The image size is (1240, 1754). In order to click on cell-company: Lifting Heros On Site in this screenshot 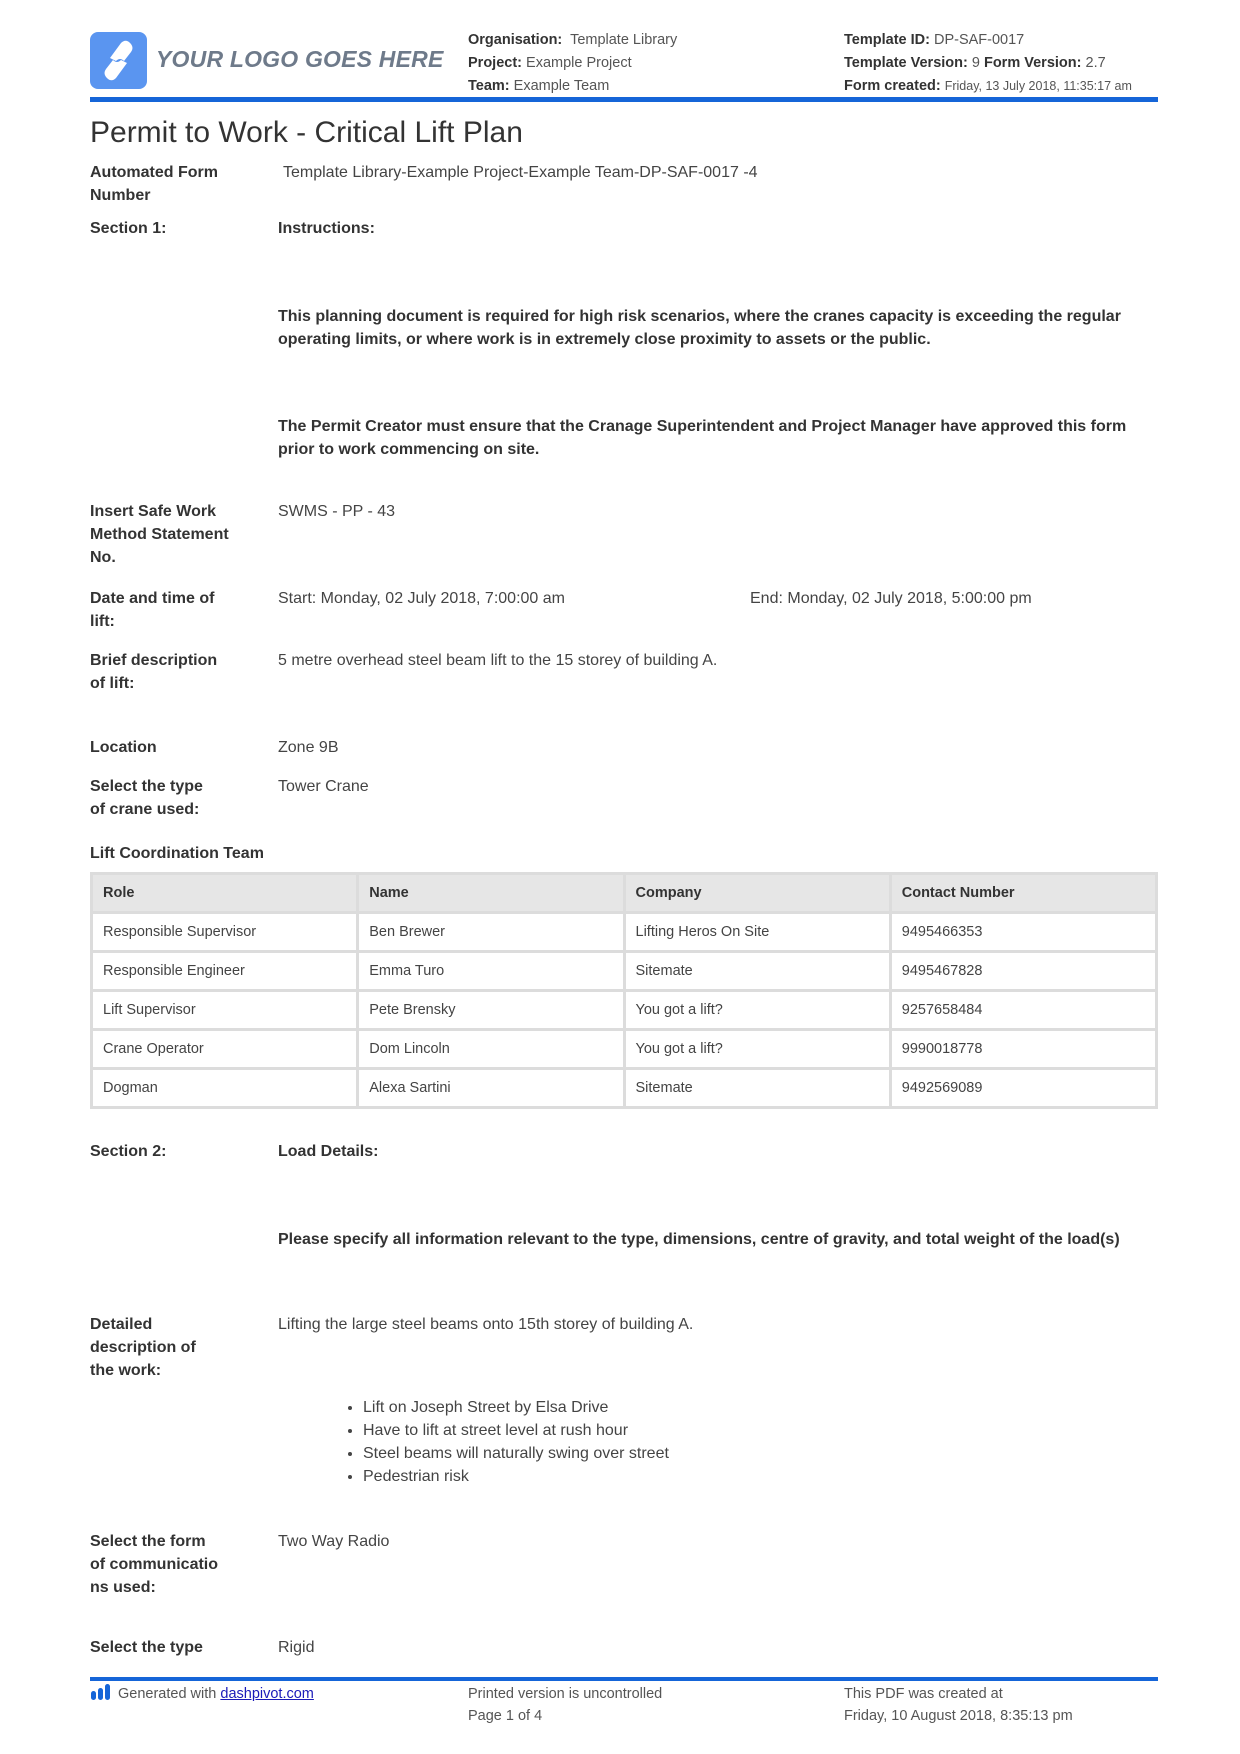, I will do `click(757, 932)`.